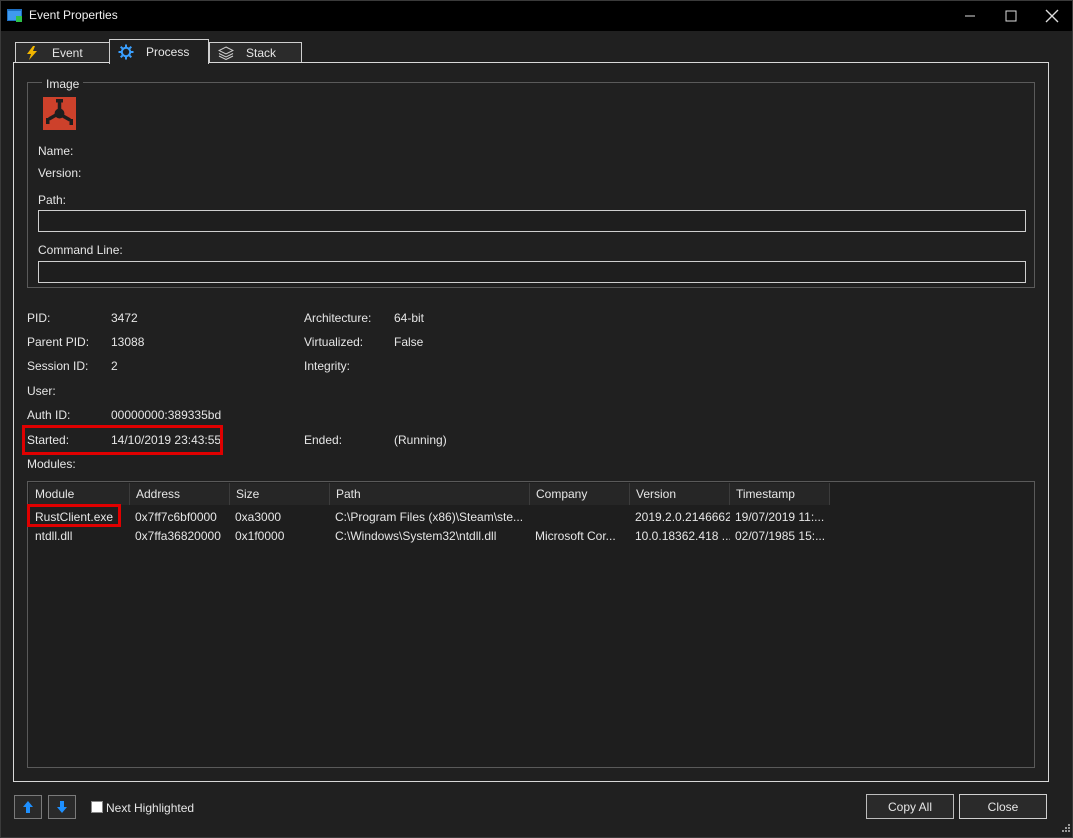  I want to click on tab-stack: Stack, so click(255, 52).